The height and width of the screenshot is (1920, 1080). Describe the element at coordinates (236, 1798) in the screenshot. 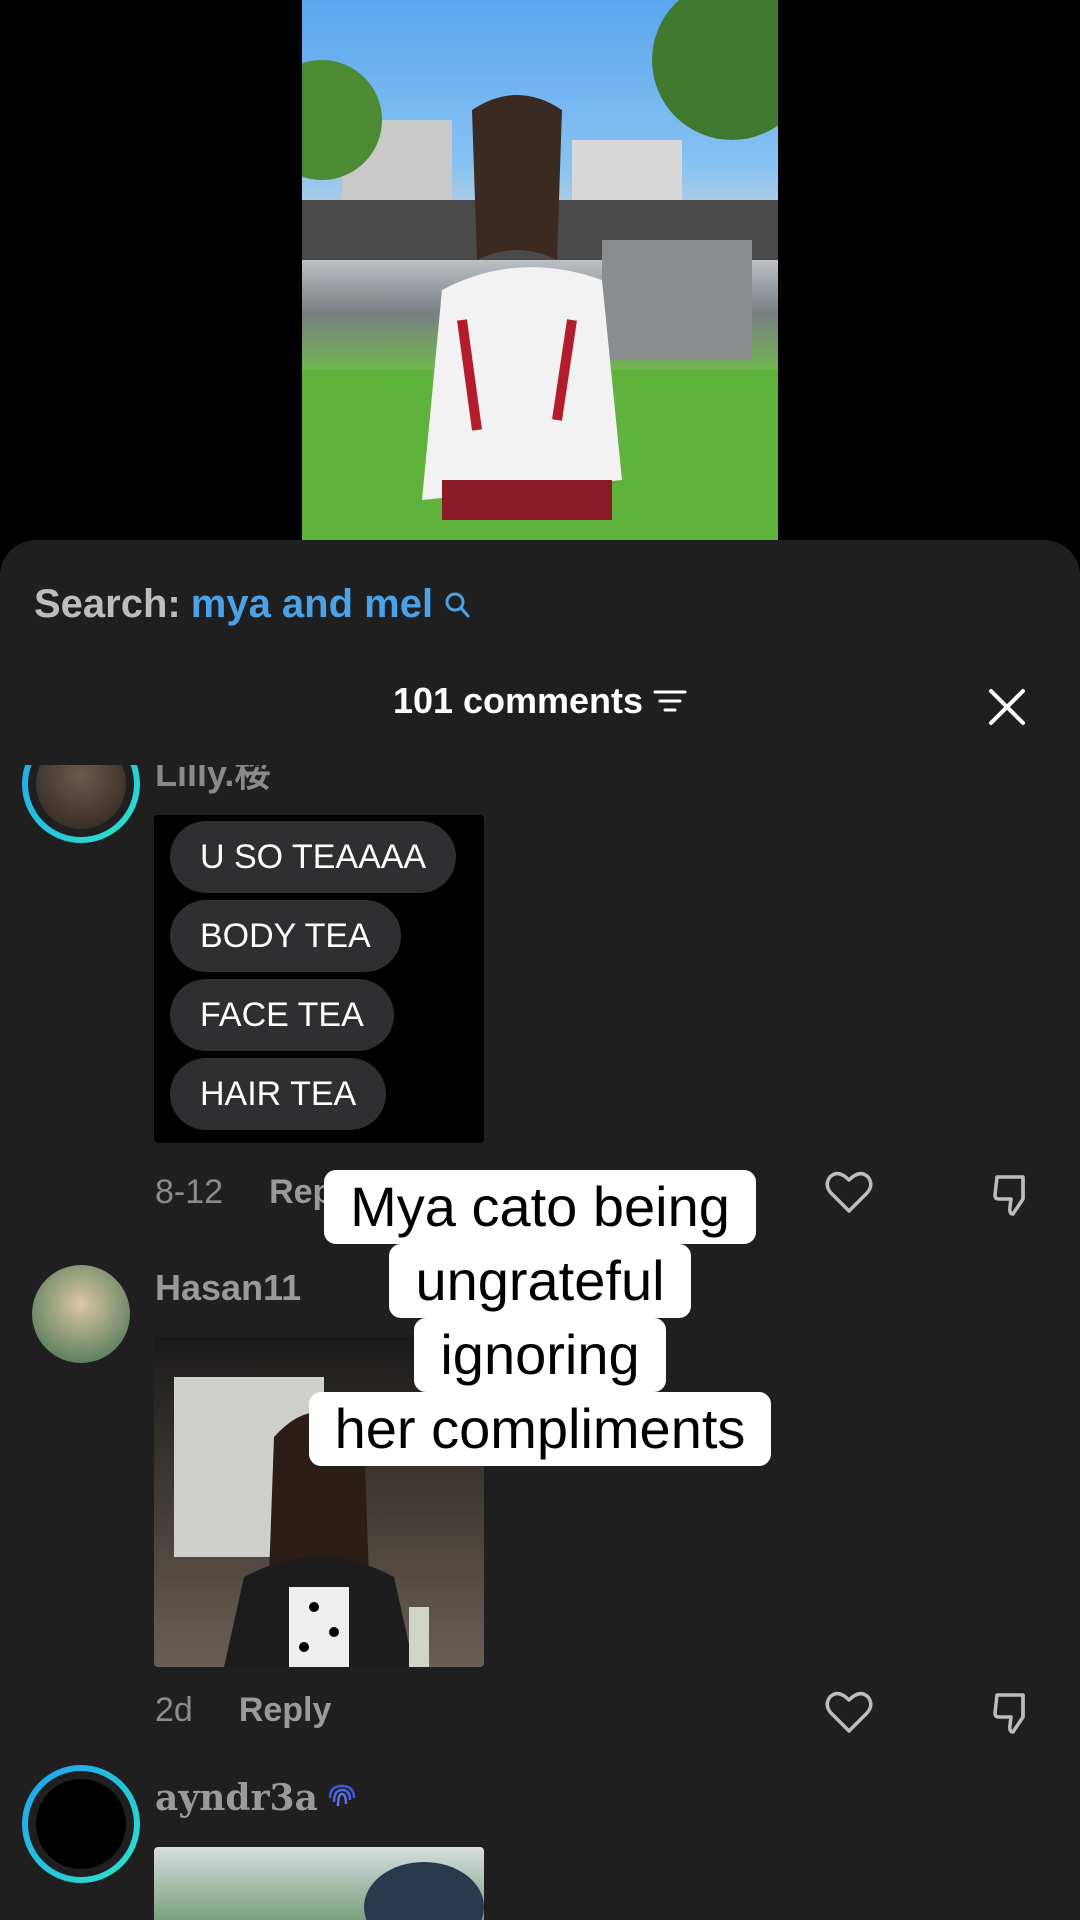

I see `comment-username: ayndr3a` at that location.